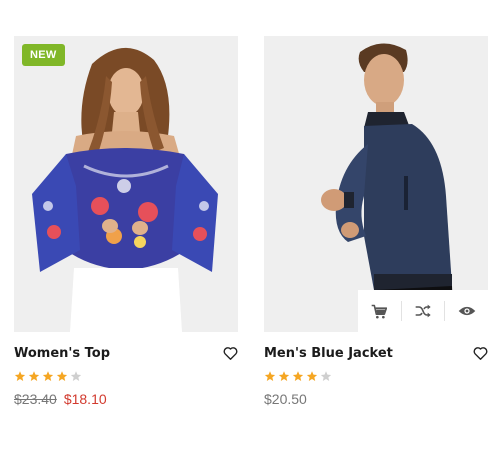 This screenshot has width=500, height=472. What do you see at coordinates (328, 353) in the screenshot?
I see `product-name: Men's Blue Jacket` at bounding box center [328, 353].